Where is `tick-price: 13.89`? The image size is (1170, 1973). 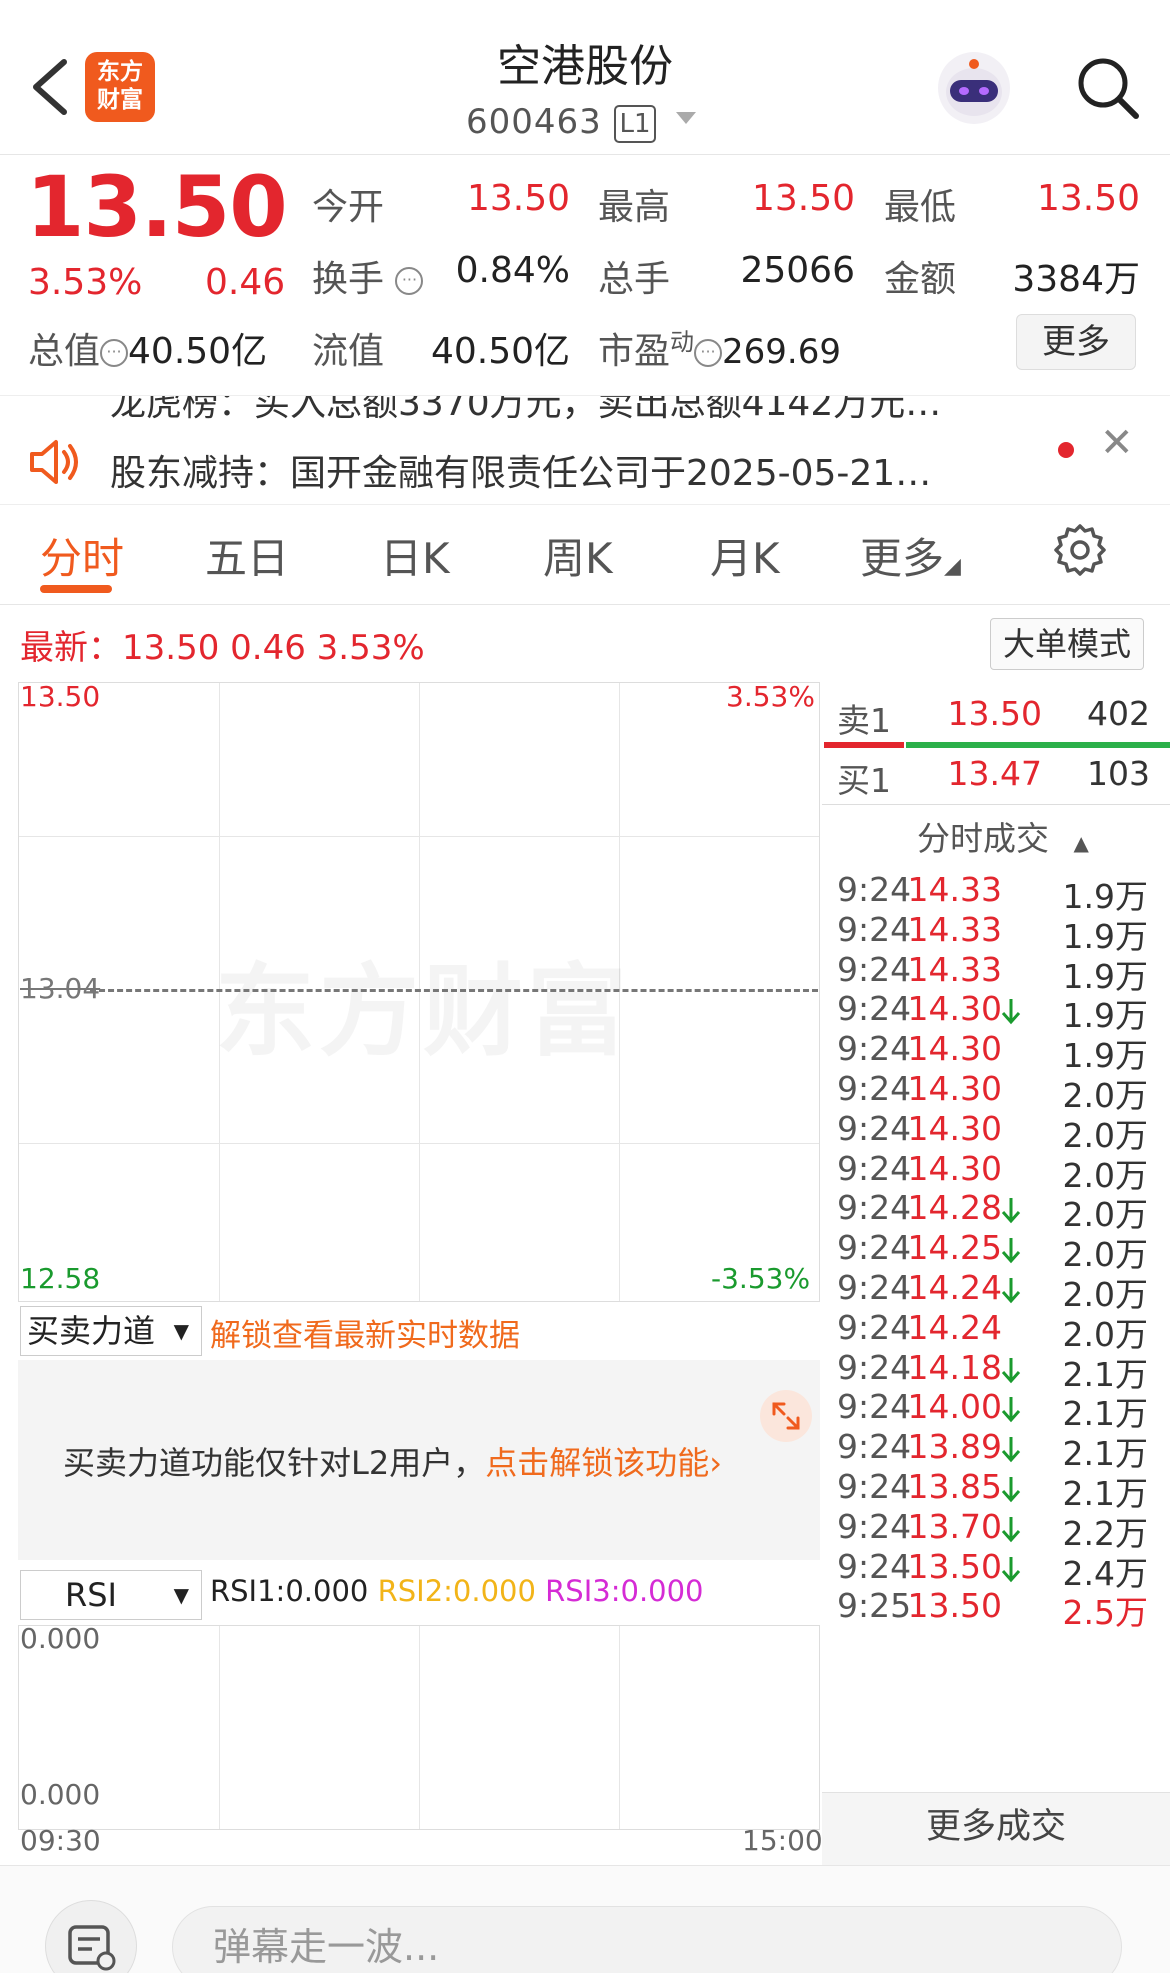 tick-price: 13.89 is located at coordinates (954, 1447).